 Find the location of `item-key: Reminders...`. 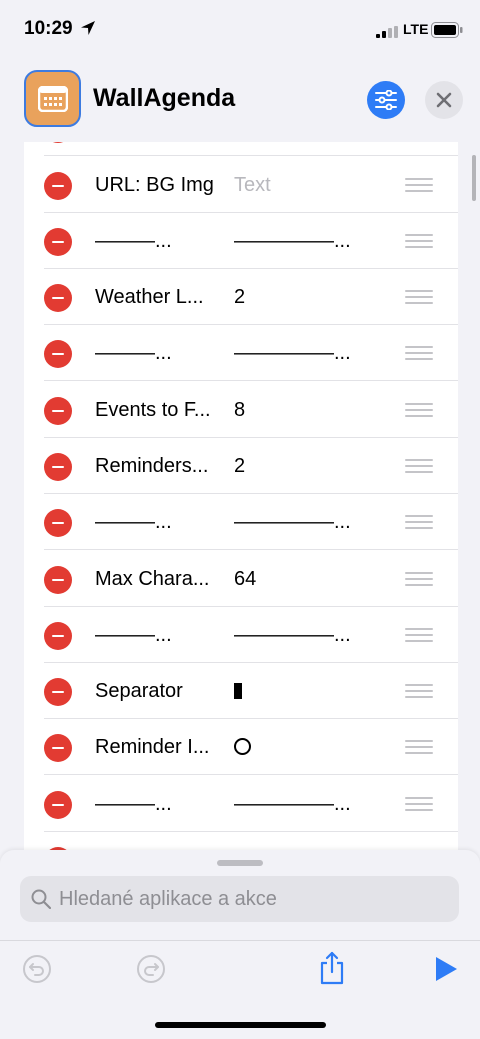

item-key: Reminders... is located at coordinates (151, 466).